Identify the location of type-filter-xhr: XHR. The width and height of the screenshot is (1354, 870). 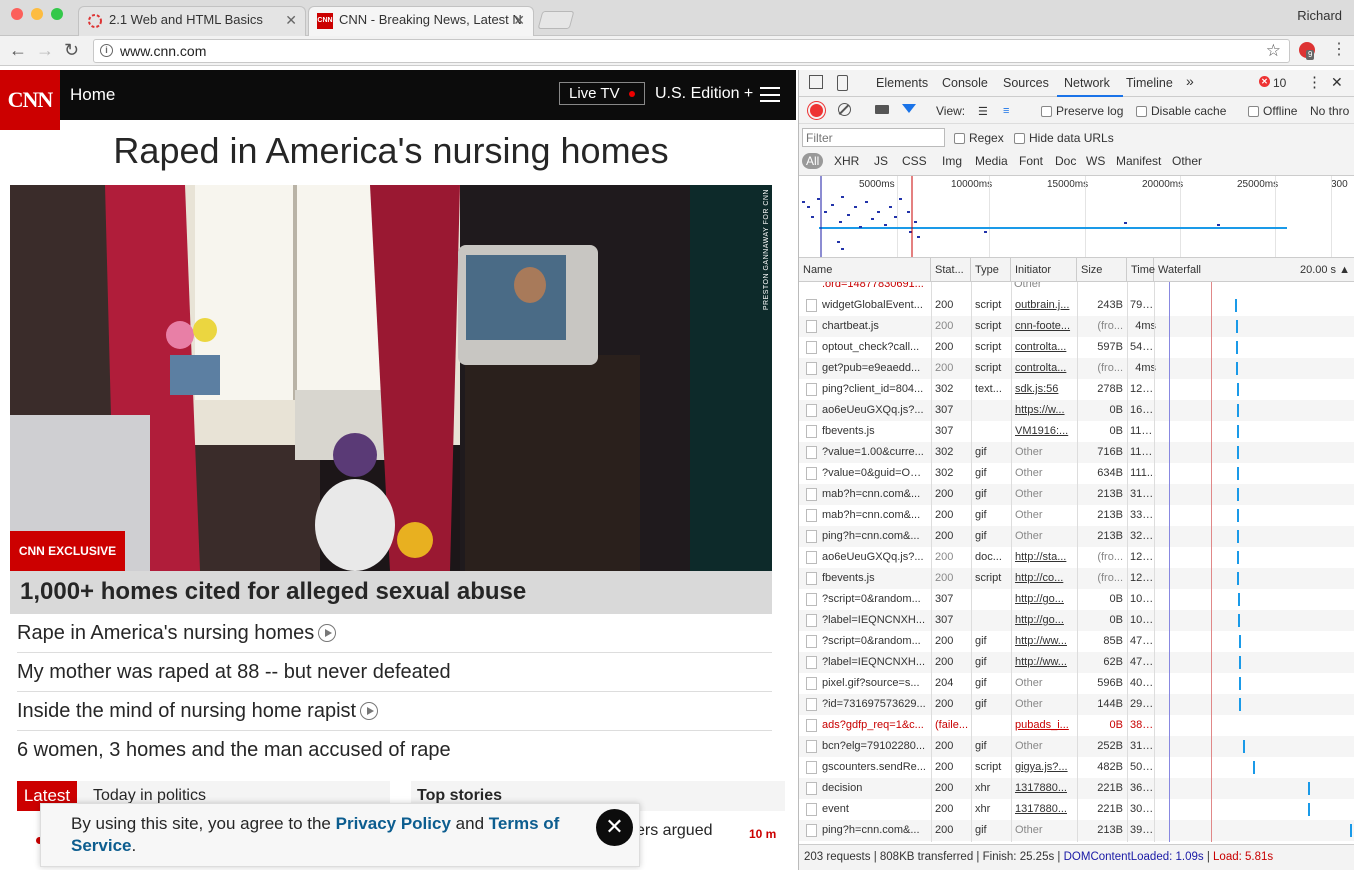
(846, 161).